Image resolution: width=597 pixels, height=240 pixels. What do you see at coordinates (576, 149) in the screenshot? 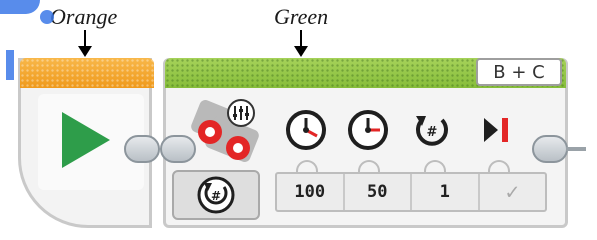
I see `sequence-wire-stub` at bounding box center [576, 149].